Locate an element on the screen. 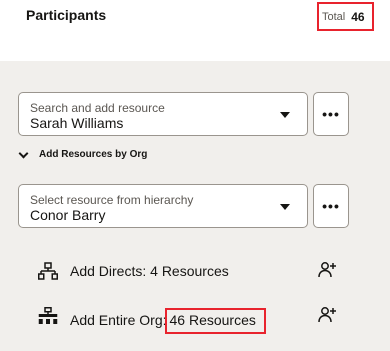  page-title: Participants is located at coordinates (66, 15).